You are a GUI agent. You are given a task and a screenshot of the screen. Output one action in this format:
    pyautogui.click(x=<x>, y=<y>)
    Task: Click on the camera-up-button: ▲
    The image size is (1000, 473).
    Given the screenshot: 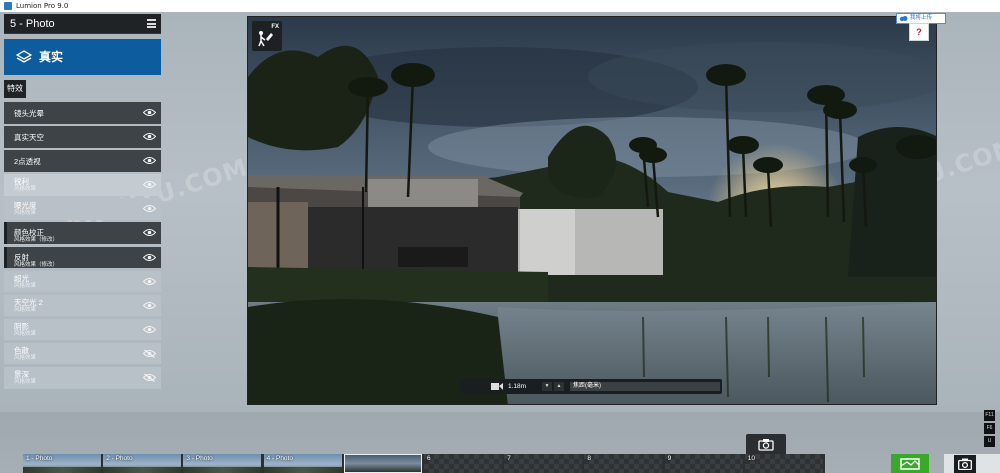 What is the action you would take?
    pyautogui.click(x=559, y=386)
    